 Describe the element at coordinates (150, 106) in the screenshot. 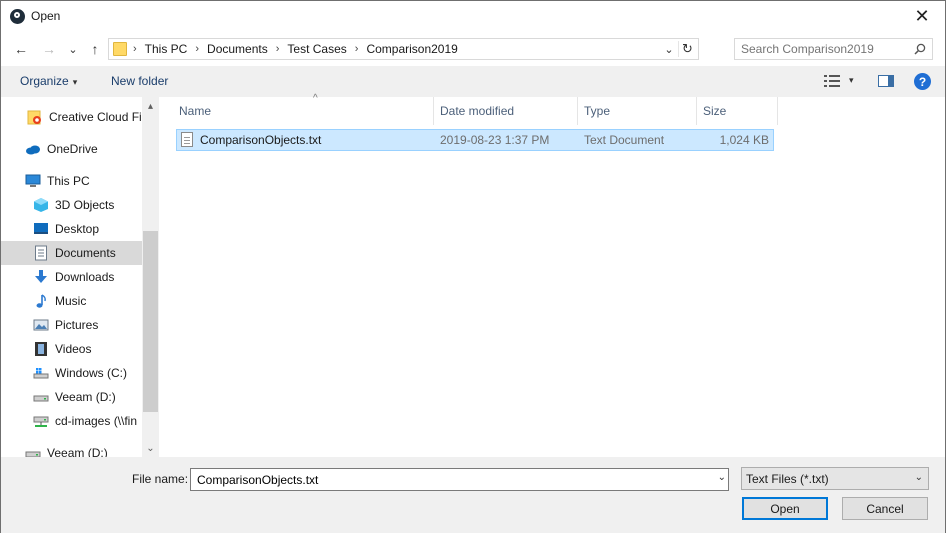

I see `scroll-up-icon: ▴` at that location.